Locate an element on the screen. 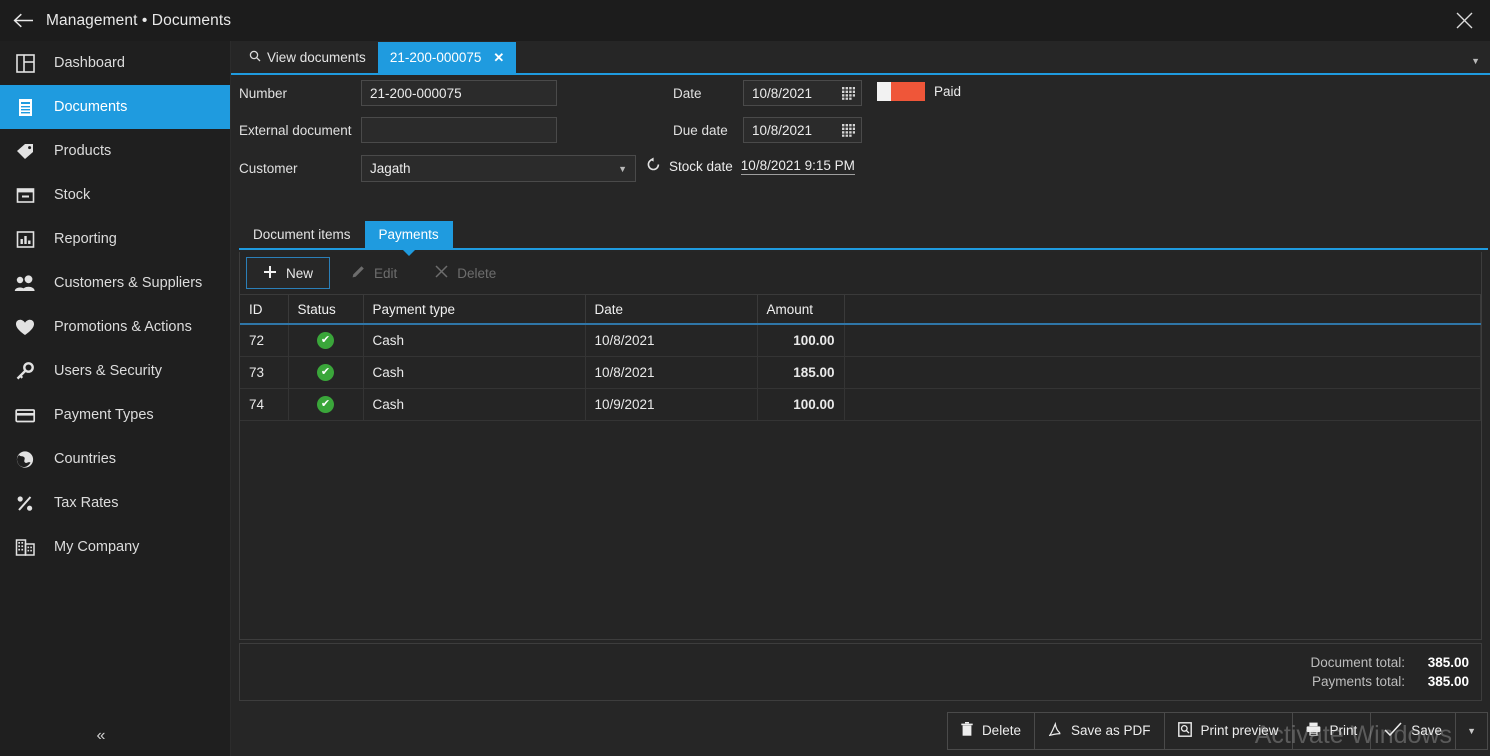 The width and height of the screenshot is (1490, 756). table-row: 74 ✔ Cash 10/9/2021 100.00 is located at coordinates (860, 404).